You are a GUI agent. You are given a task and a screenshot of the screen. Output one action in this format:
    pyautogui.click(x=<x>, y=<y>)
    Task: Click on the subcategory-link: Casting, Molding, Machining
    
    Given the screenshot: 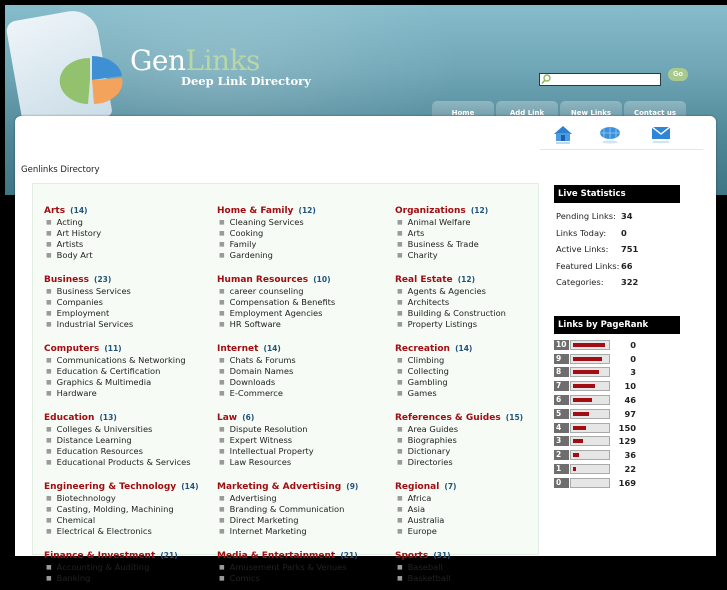 What is the action you would take?
    pyautogui.click(x=115, y=509)
    